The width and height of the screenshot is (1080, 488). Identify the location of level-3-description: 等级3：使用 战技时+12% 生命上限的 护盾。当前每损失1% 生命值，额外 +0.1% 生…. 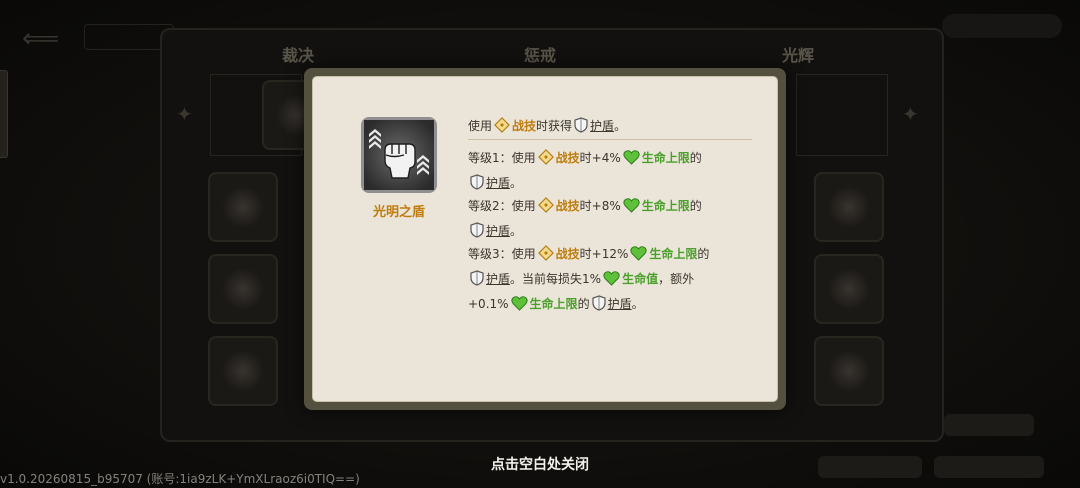
(613, 280).